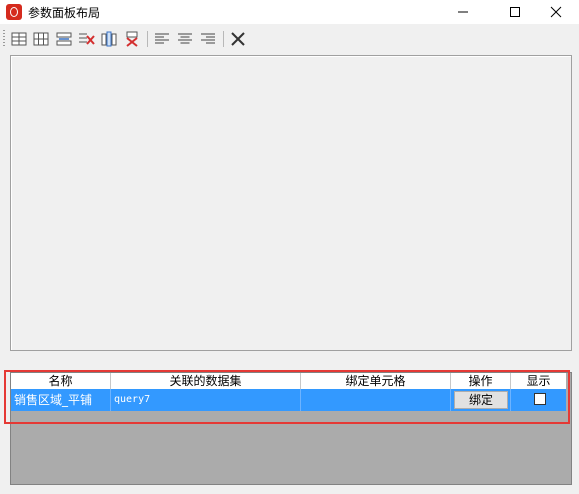  I want to click on app-logo-icon, so click(14, 12).